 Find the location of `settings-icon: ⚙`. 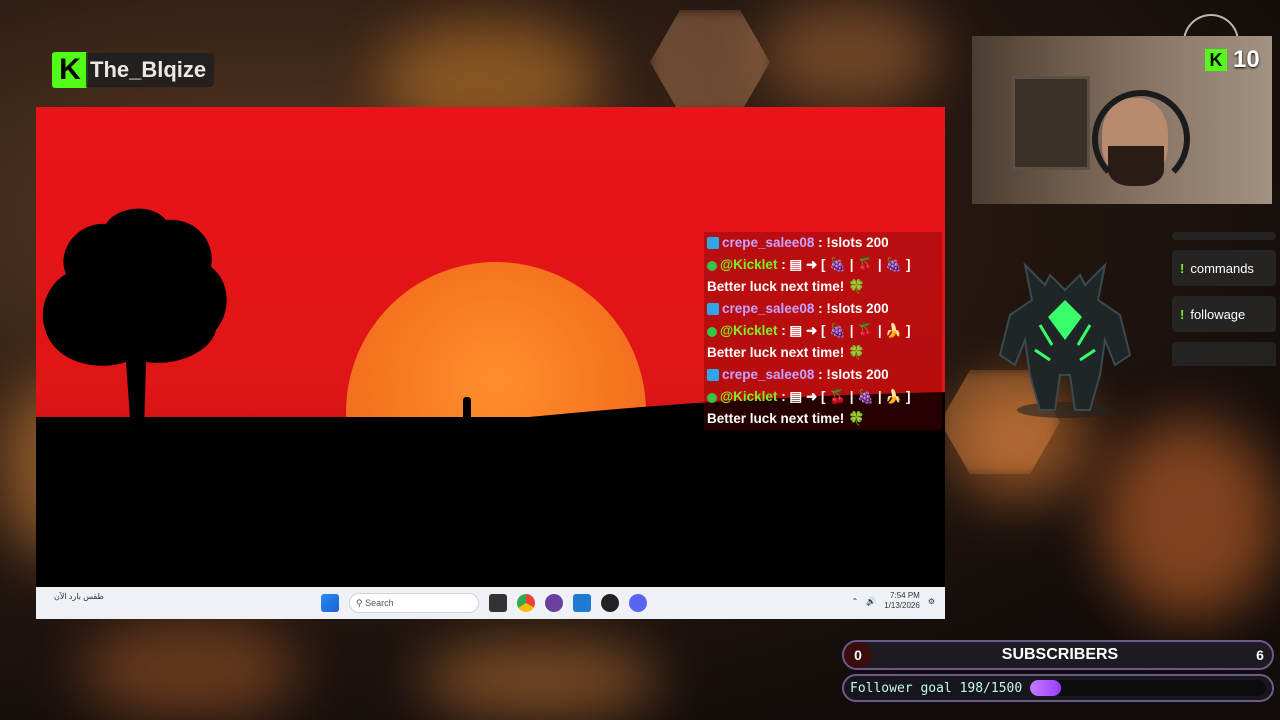

settings-icon: ⚙ is located at coordinates (931, 601).